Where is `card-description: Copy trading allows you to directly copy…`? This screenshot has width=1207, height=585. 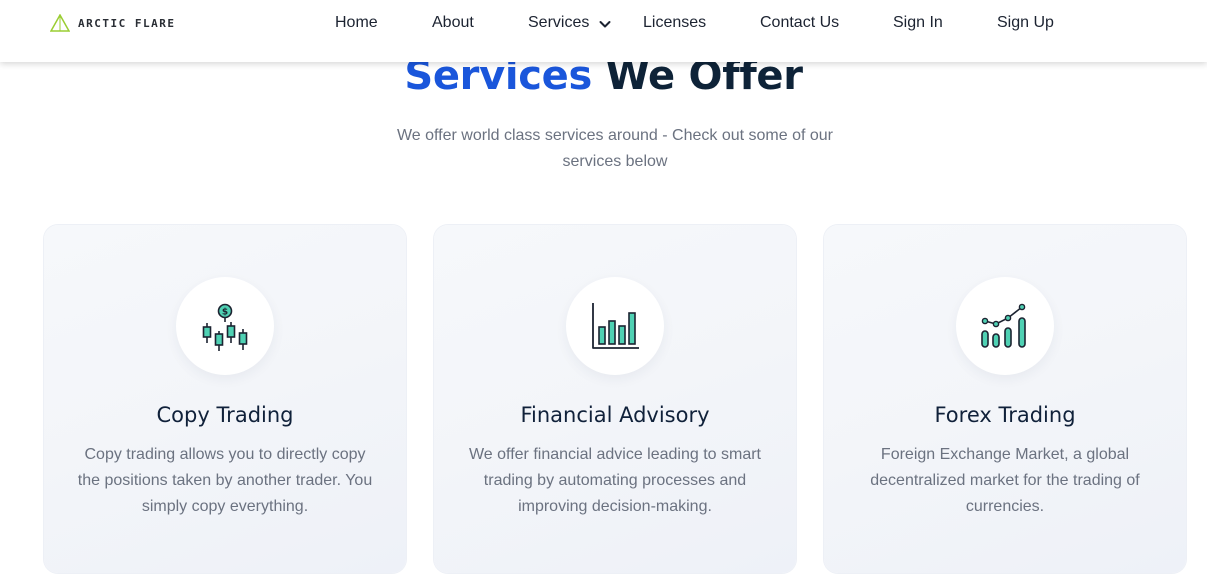 card-description: Copy trading allows you to directly copy… is located at coordinates (225, 480).